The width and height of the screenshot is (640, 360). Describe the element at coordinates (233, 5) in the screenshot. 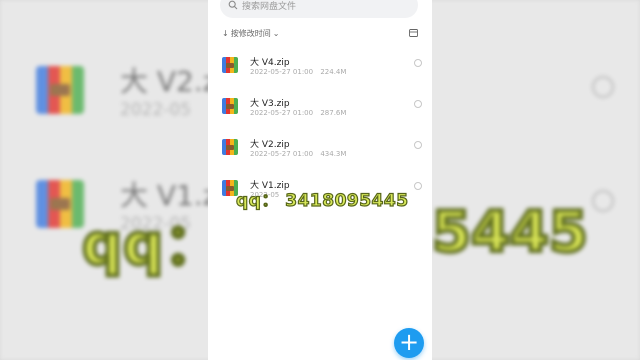

I see `search-icon` at that location.